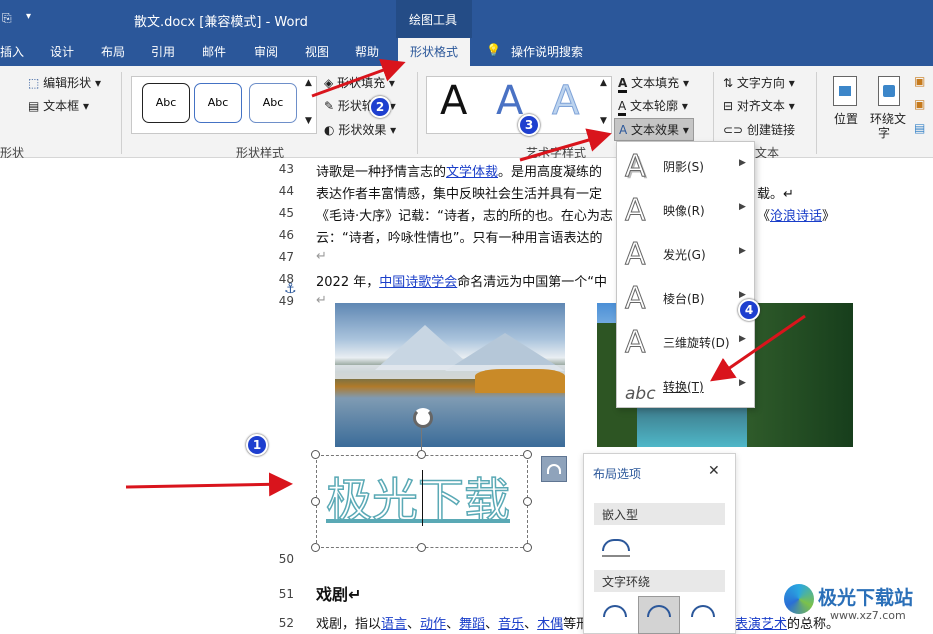 The width and height of the screenshot is (933, 634). I want to click on arrow-to-wordart, so click(209, 484).